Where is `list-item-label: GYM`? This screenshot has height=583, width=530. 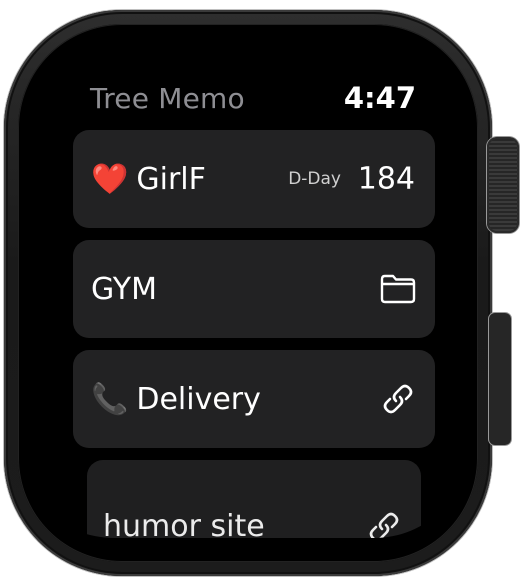
list-item-label: GYM is located at coordinates (124, 289).